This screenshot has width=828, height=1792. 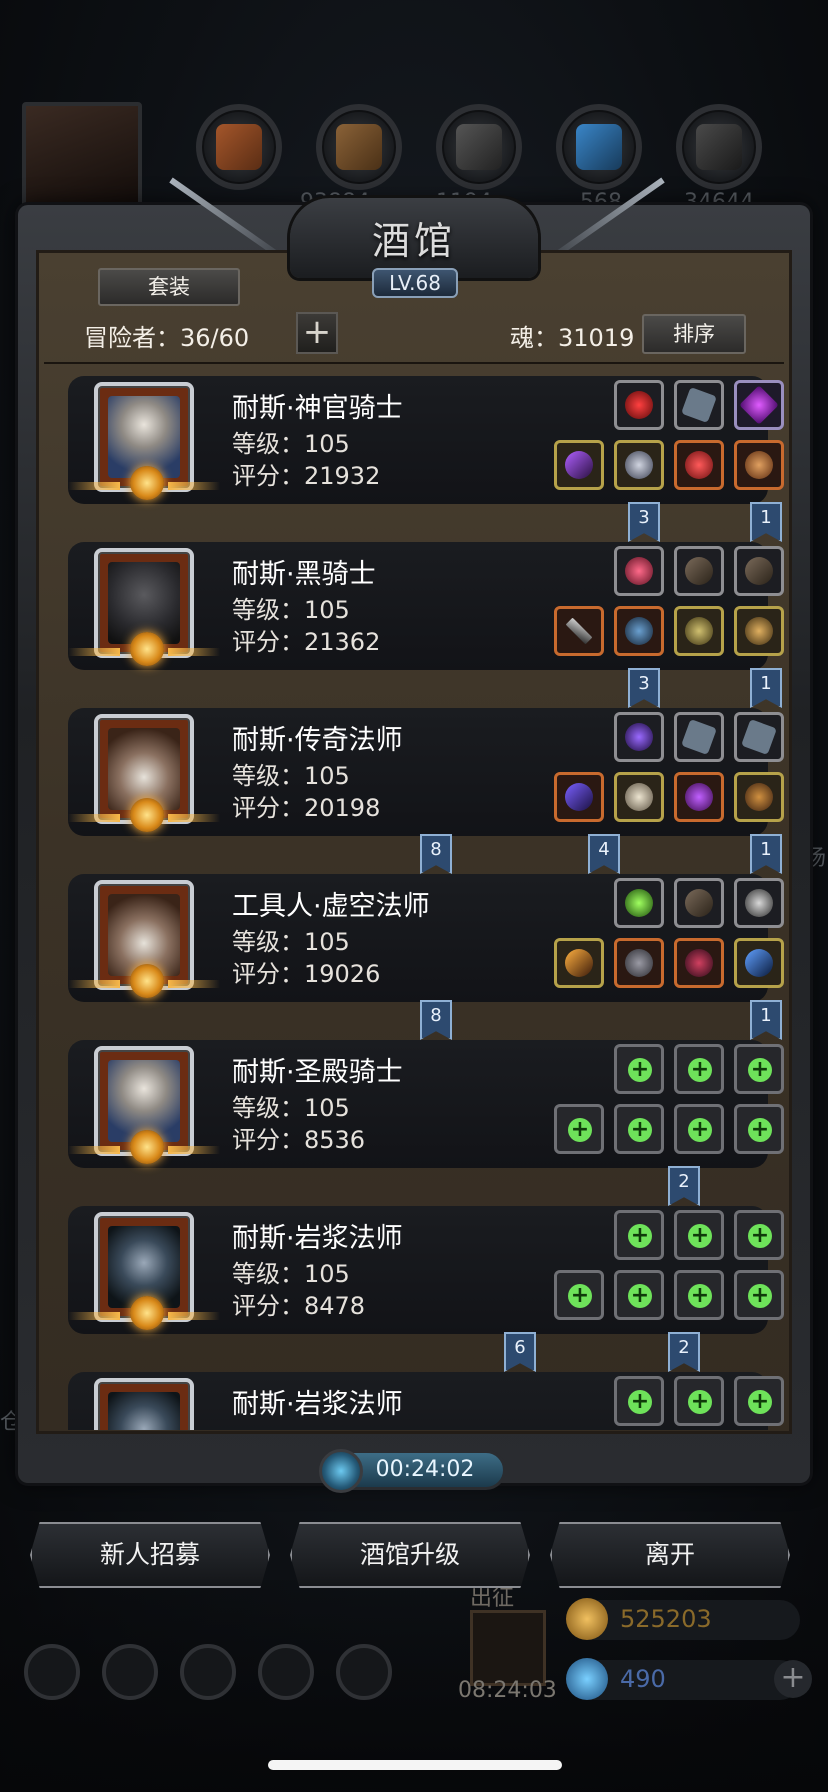 What do you see at coordinates (670, 1555) in the screenshot?
I see `leave-button: 离开` at bounding box center [670, 1555].